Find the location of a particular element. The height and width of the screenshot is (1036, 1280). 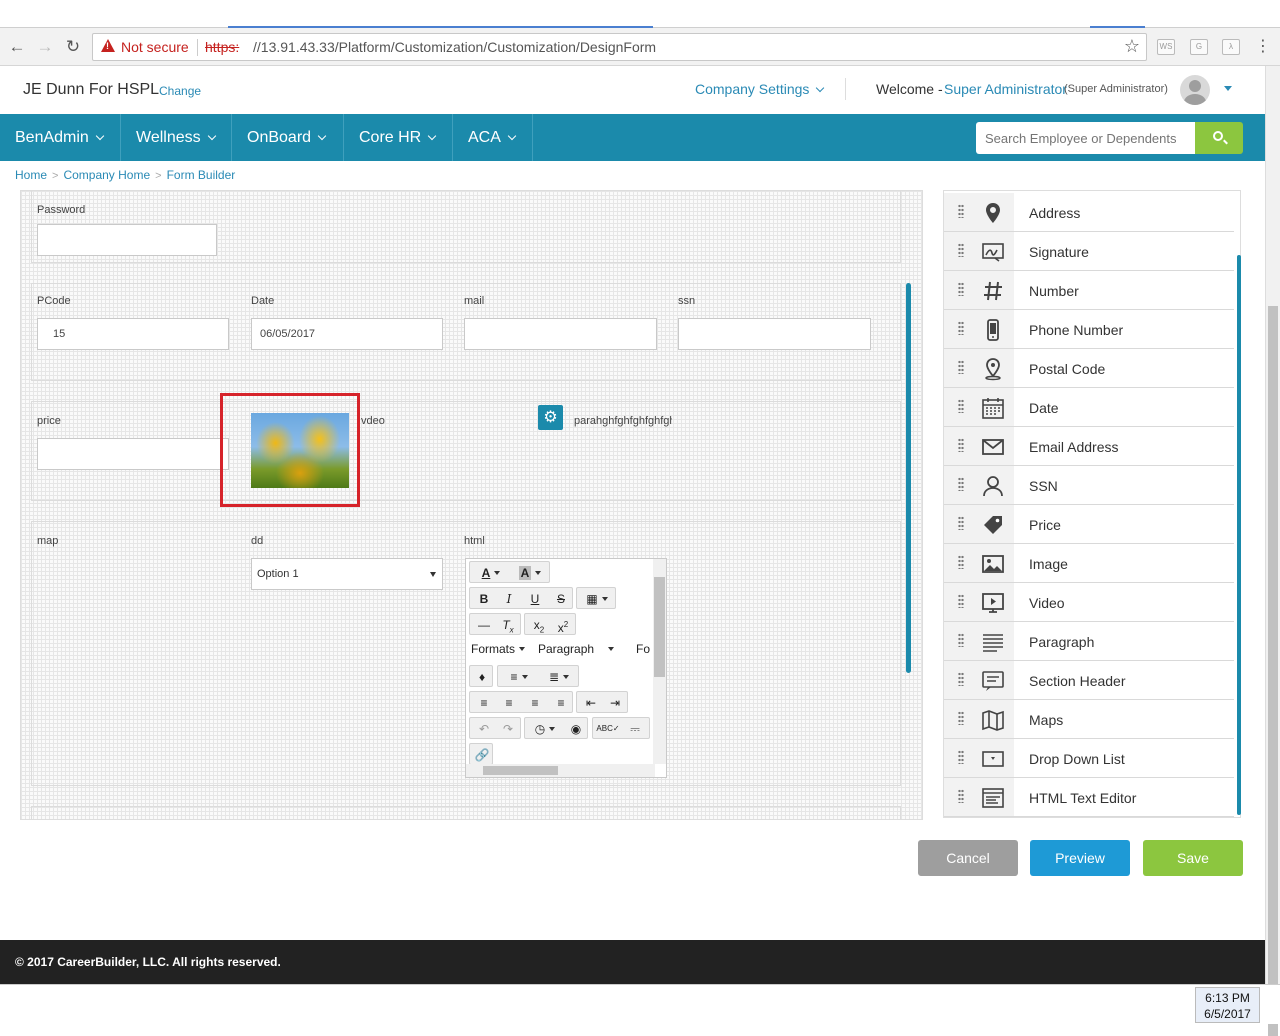

editor-vertical-scrollbar is located at coordinates (659, 661).